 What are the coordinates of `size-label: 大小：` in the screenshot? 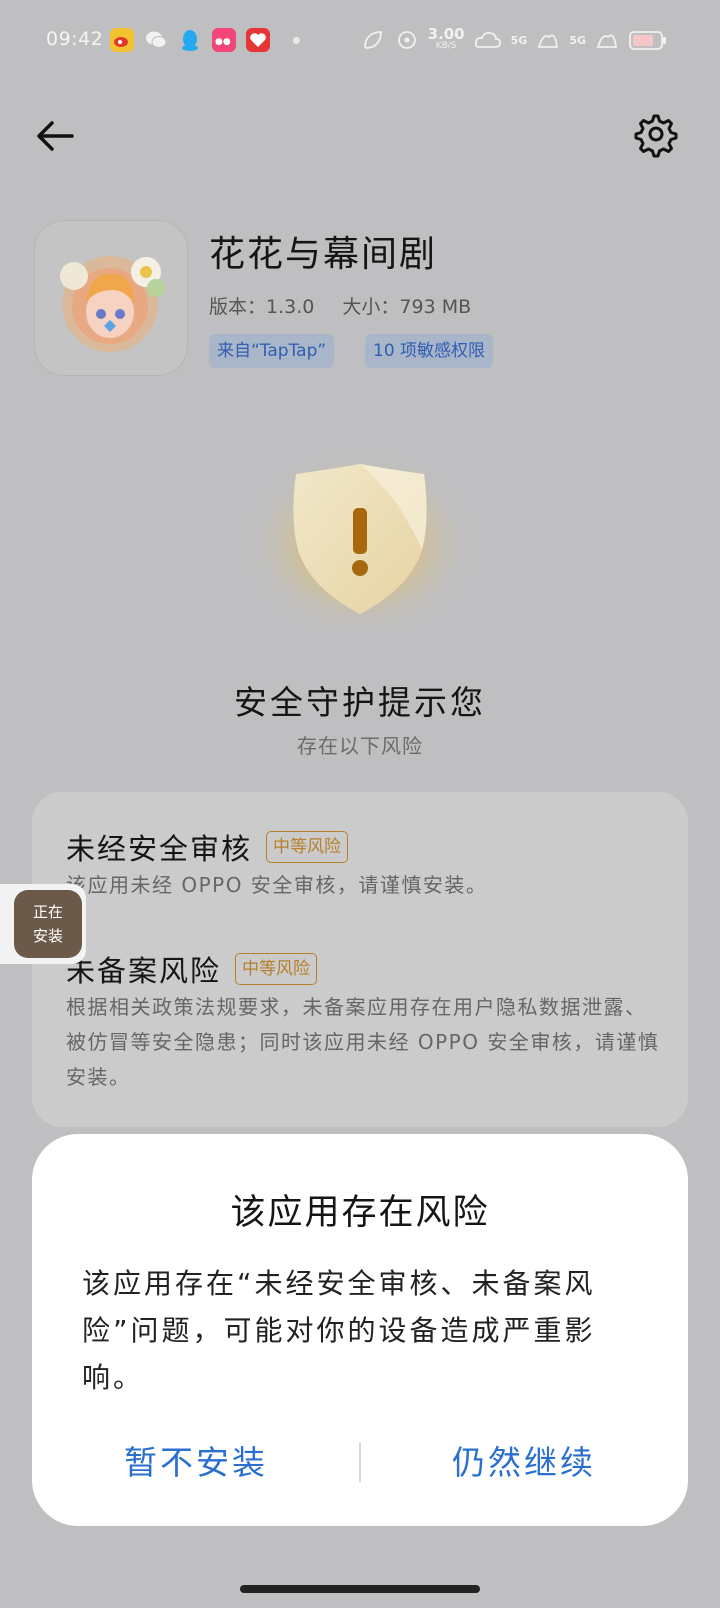 It's located at (371, 307).